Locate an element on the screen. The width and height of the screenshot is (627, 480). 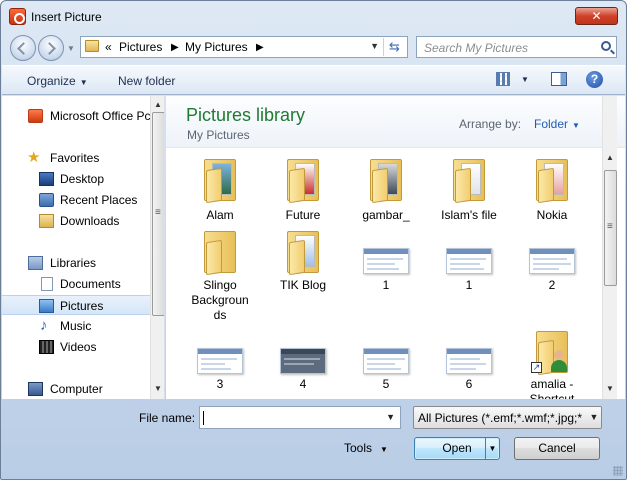
image-item: 6 is located at coordinates (469, 363).